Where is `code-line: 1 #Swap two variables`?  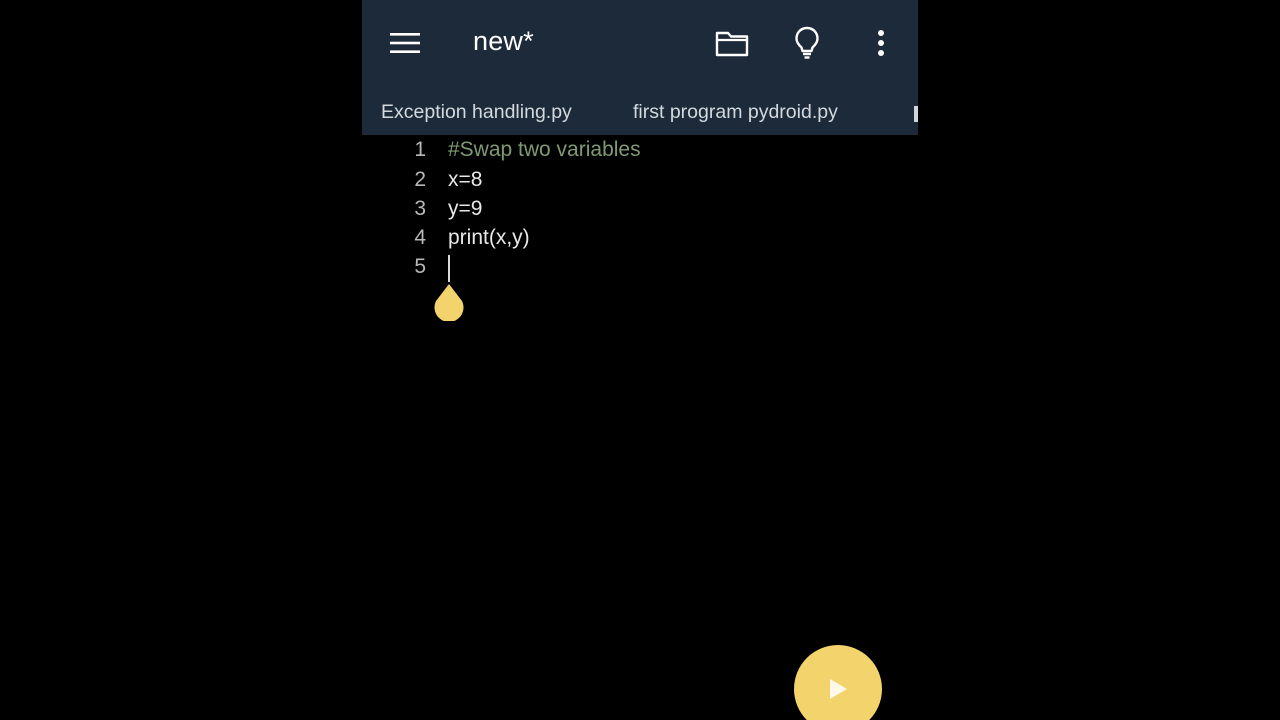
code-line: 1 #Swap two variables is located at coordinates (640, 150).